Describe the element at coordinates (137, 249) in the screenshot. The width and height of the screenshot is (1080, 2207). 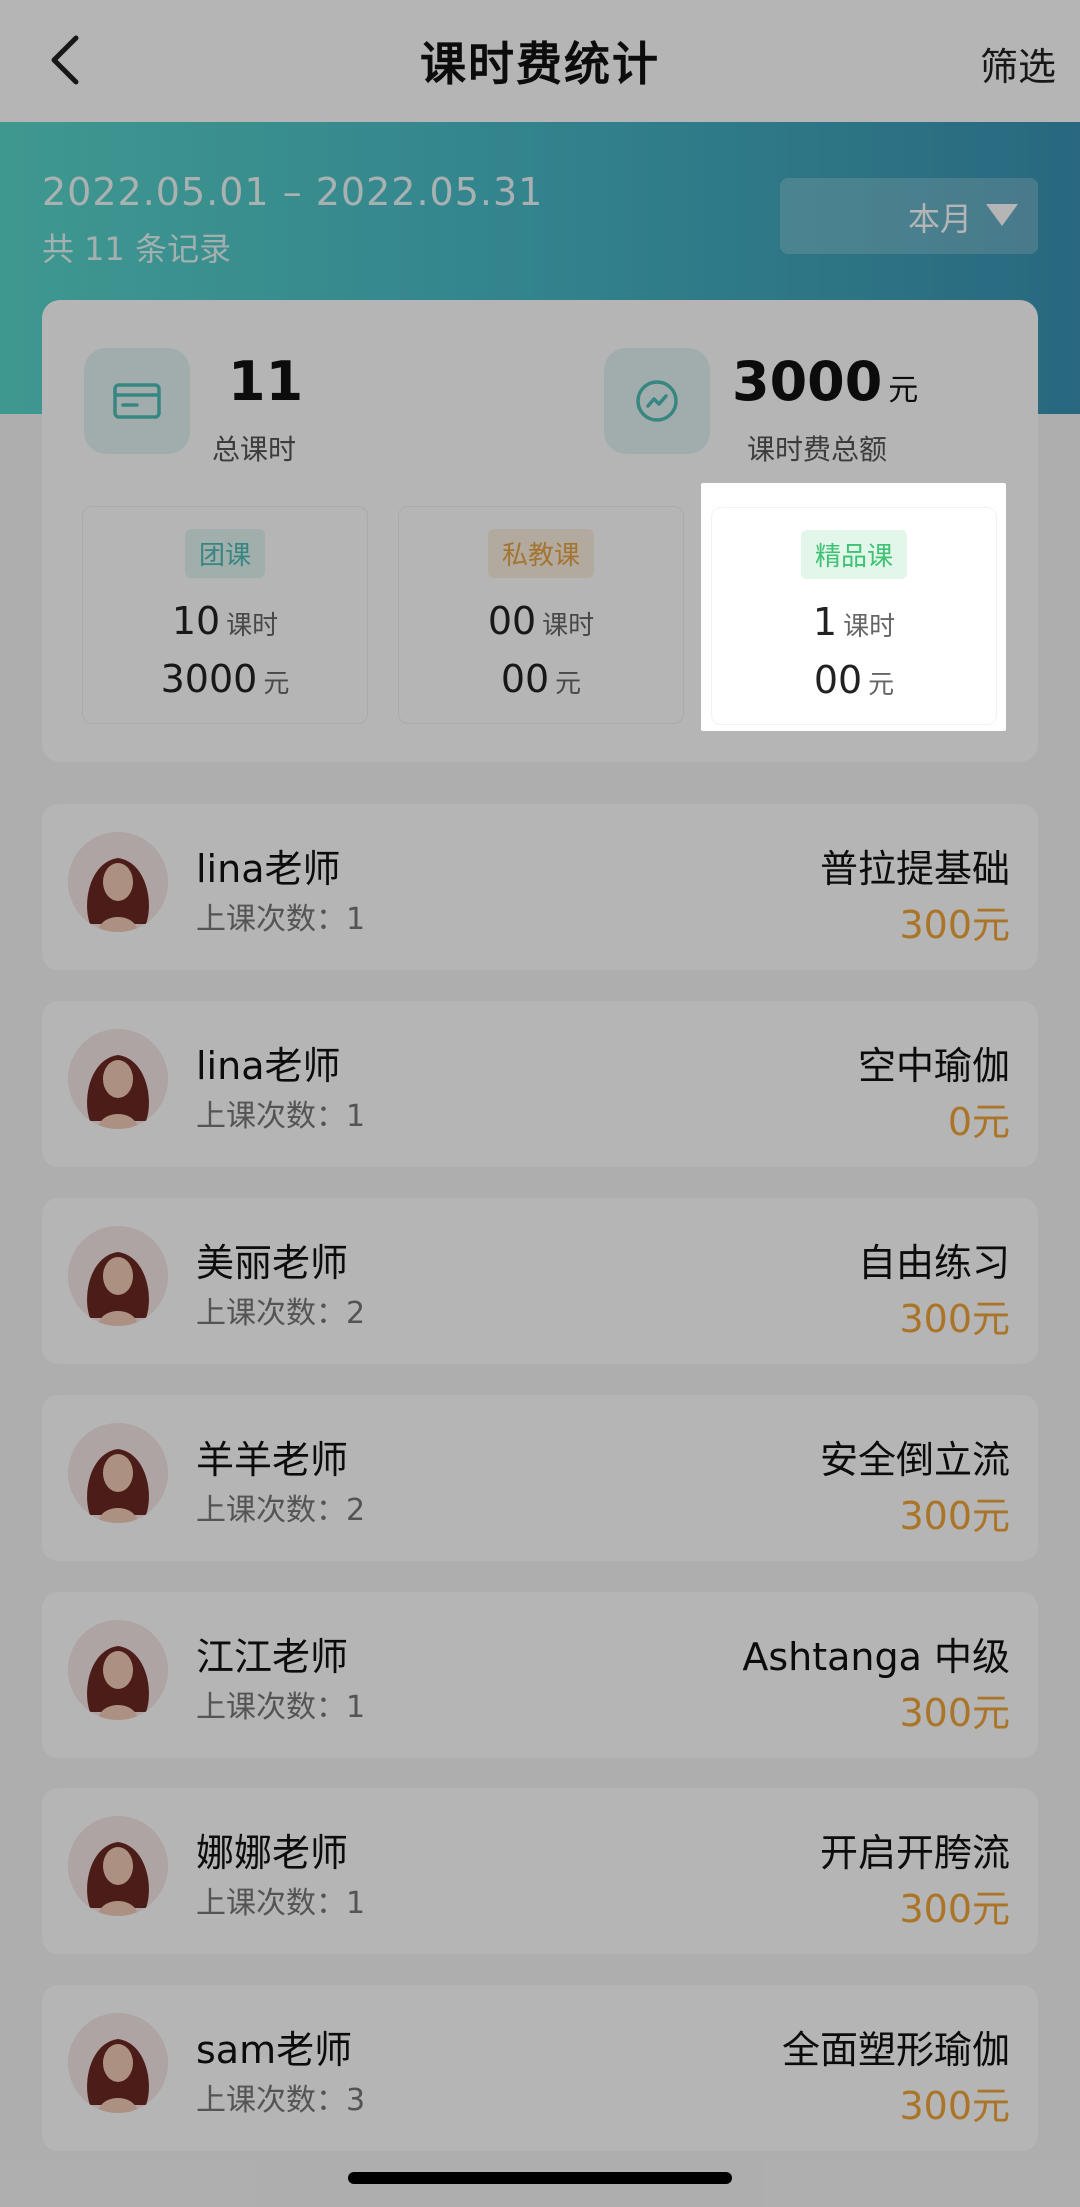
I see `record-count: 共 11 条记录` at that location.